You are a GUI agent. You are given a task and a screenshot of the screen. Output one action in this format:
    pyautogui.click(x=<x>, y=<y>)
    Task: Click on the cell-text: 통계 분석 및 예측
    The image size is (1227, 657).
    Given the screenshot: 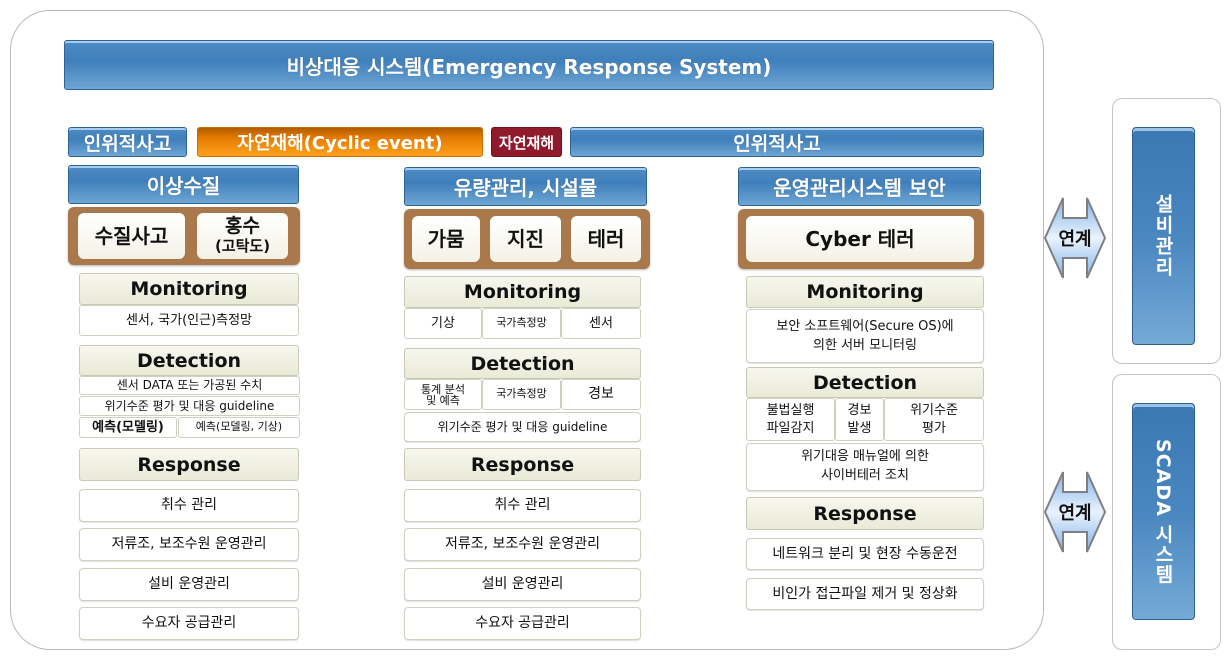 What is the action you would take?
    pyautogui.click(x=443, y=394)
    